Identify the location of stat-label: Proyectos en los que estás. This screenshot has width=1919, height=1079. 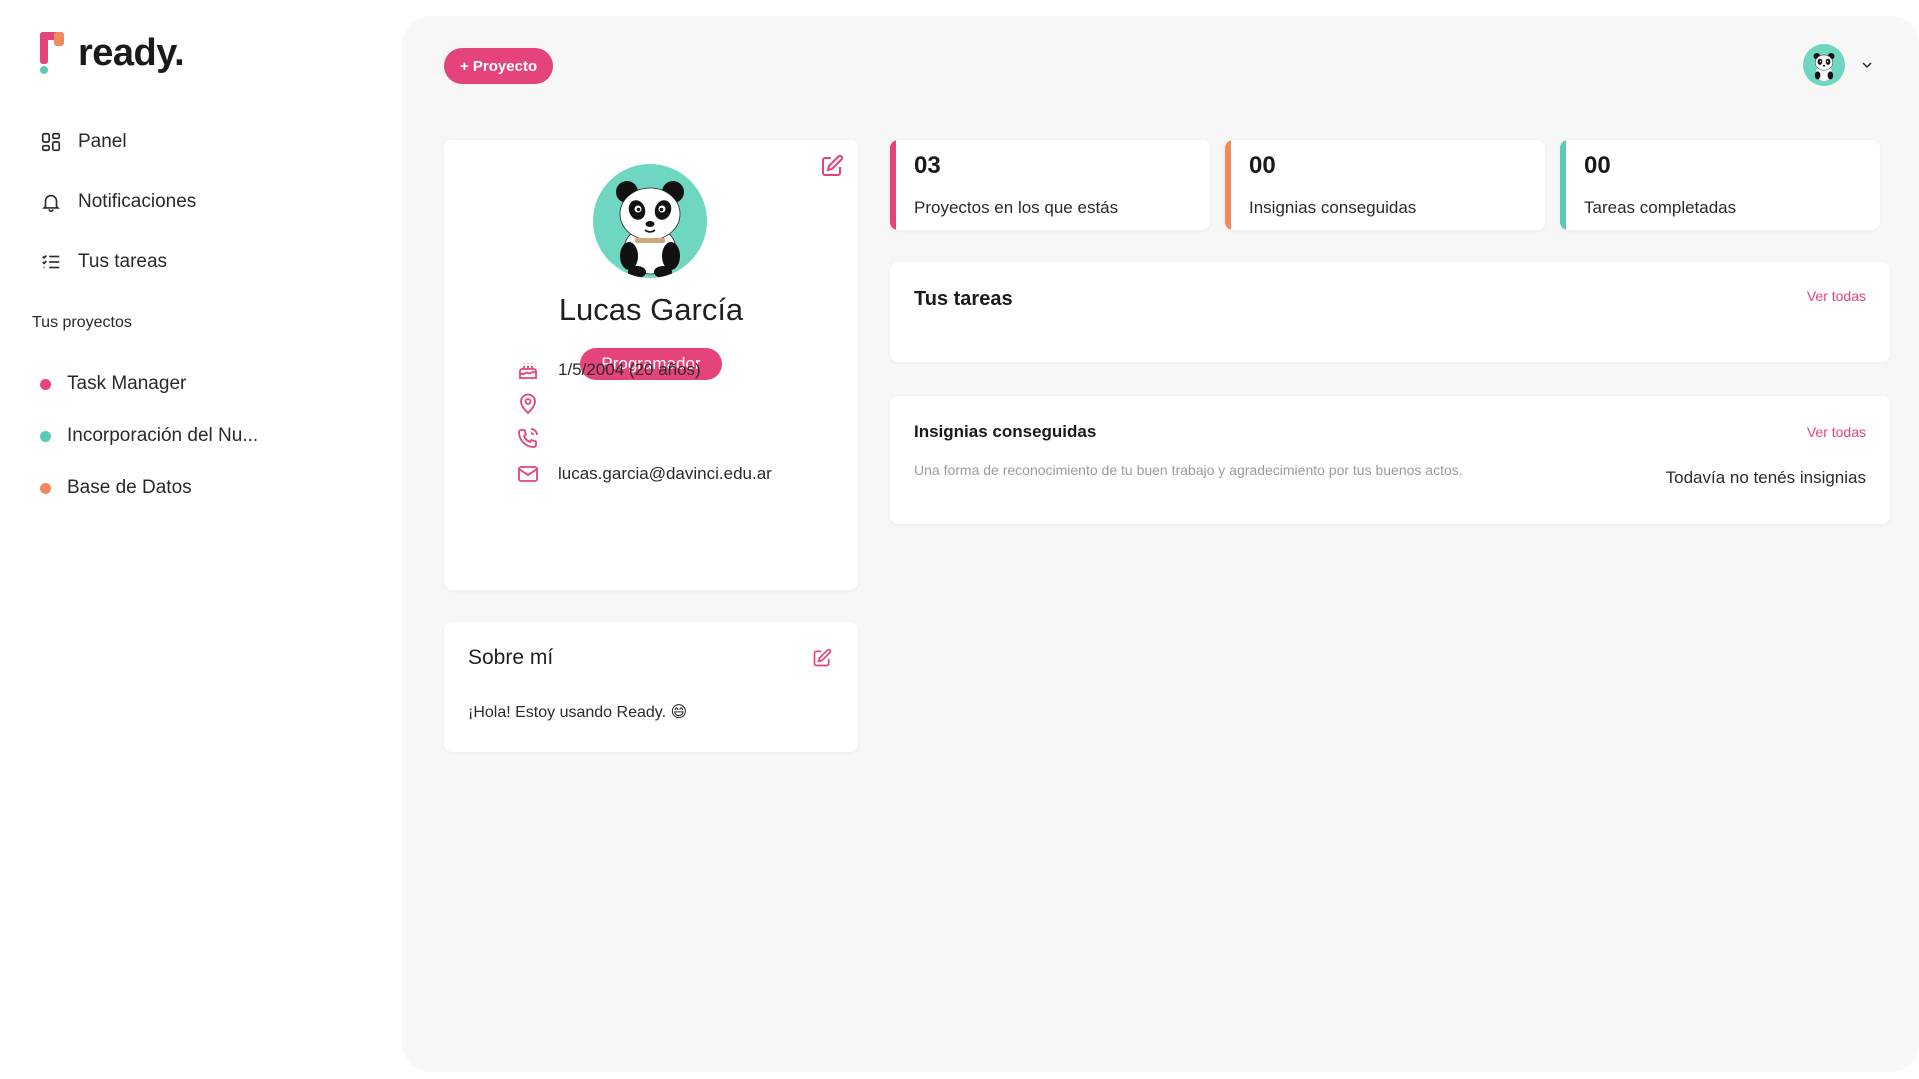
(1016, 207).